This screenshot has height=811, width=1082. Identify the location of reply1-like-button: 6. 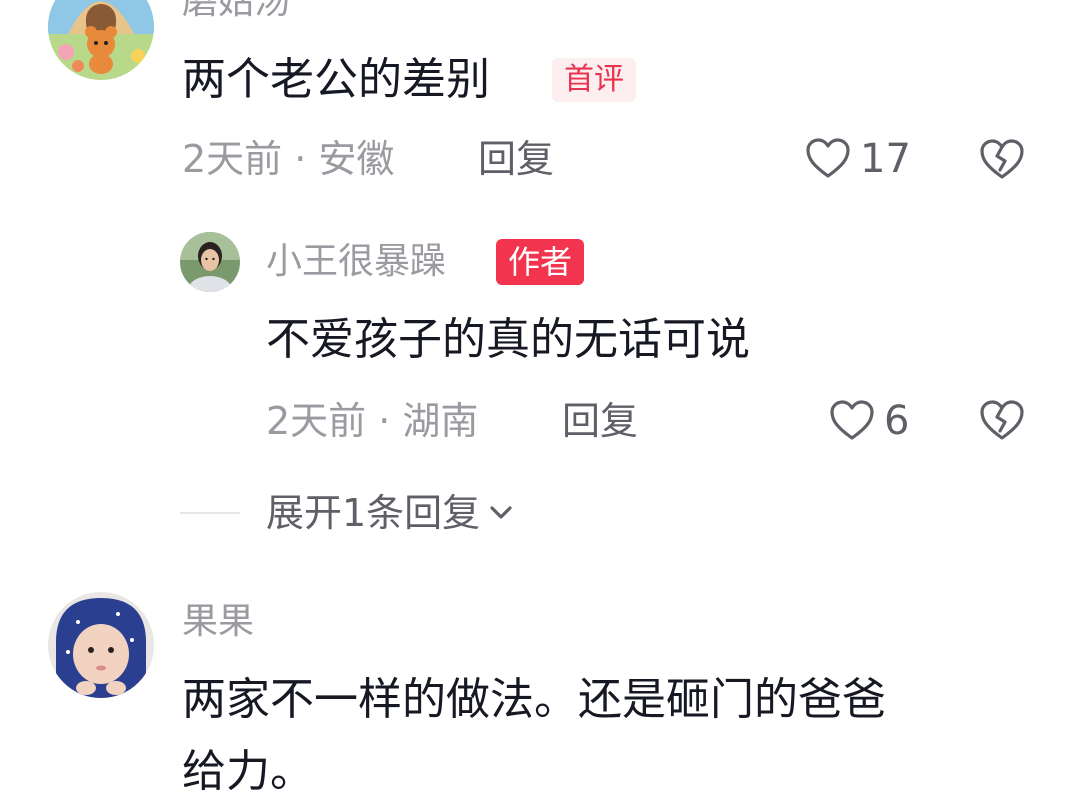
(868, 421).